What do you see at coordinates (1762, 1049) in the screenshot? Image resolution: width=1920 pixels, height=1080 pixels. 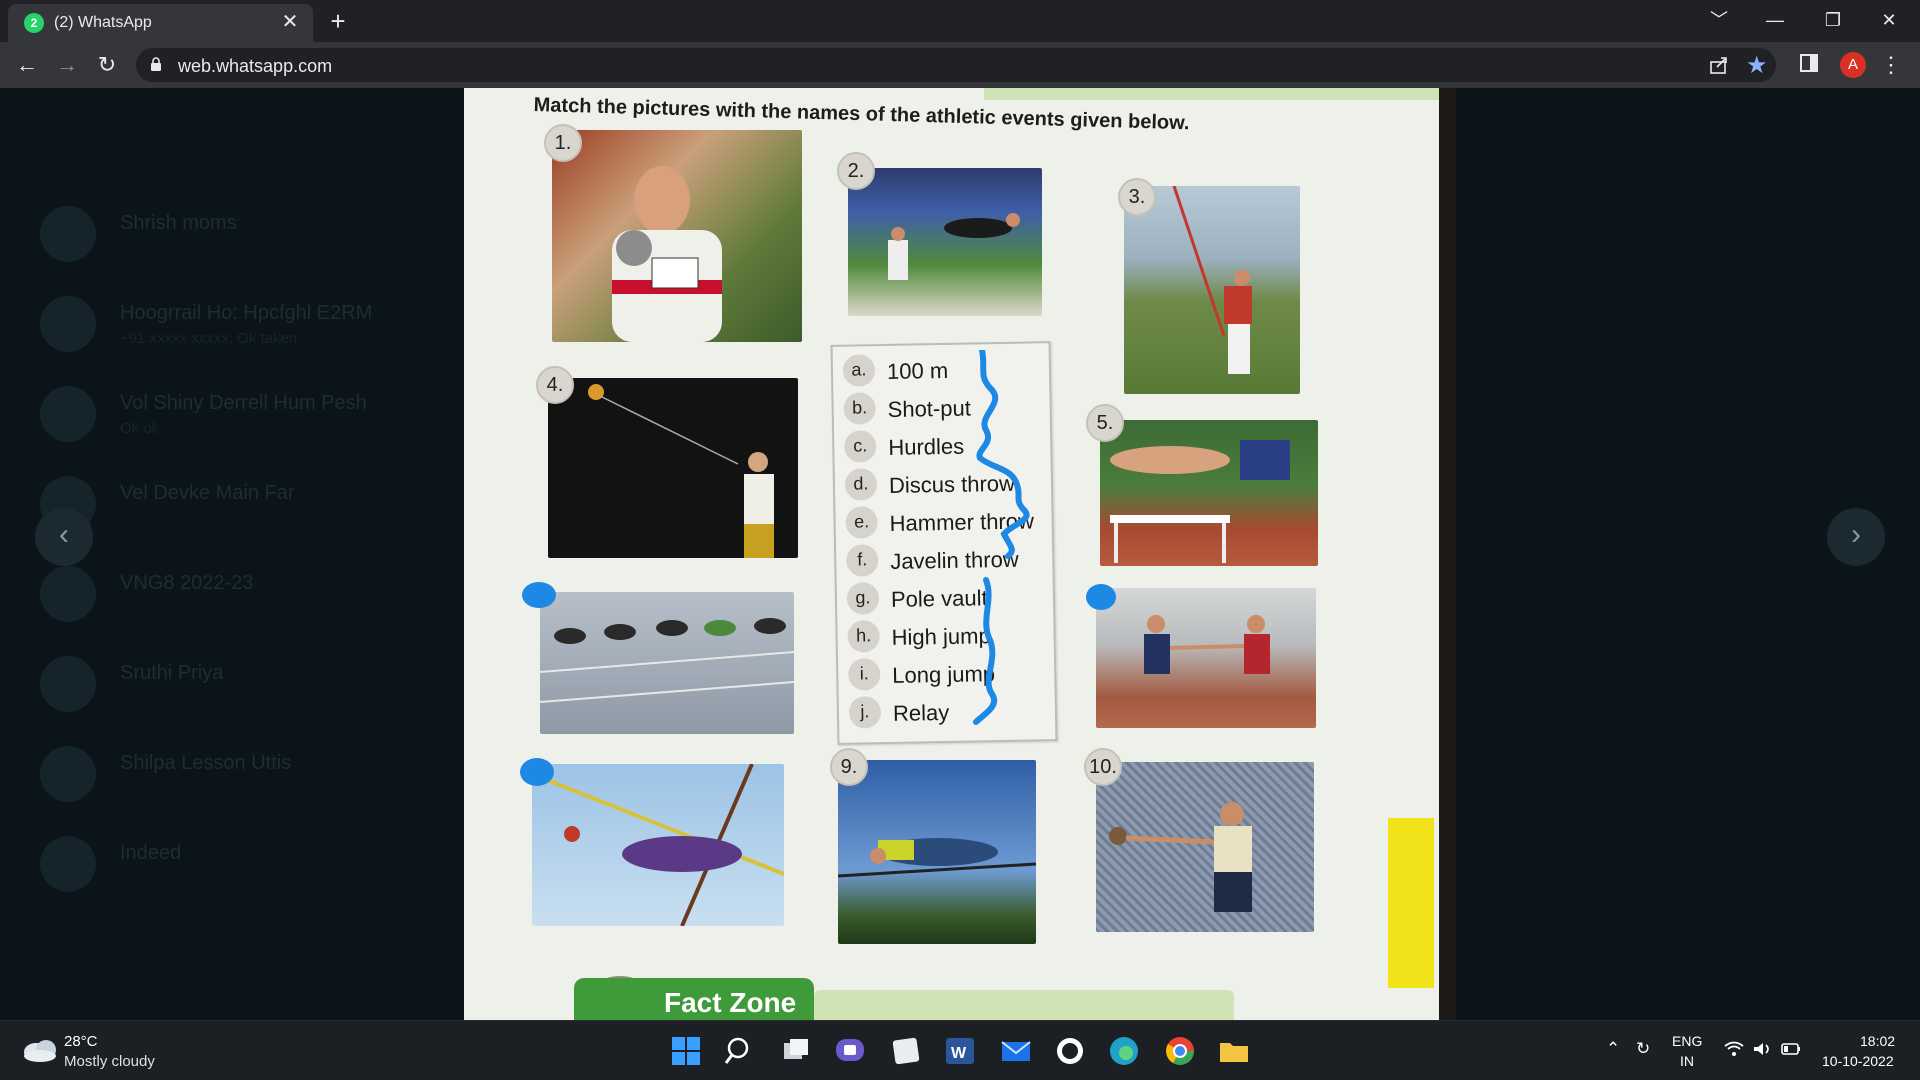 I see `volume-icon` at bounding box center [1762, 1049].